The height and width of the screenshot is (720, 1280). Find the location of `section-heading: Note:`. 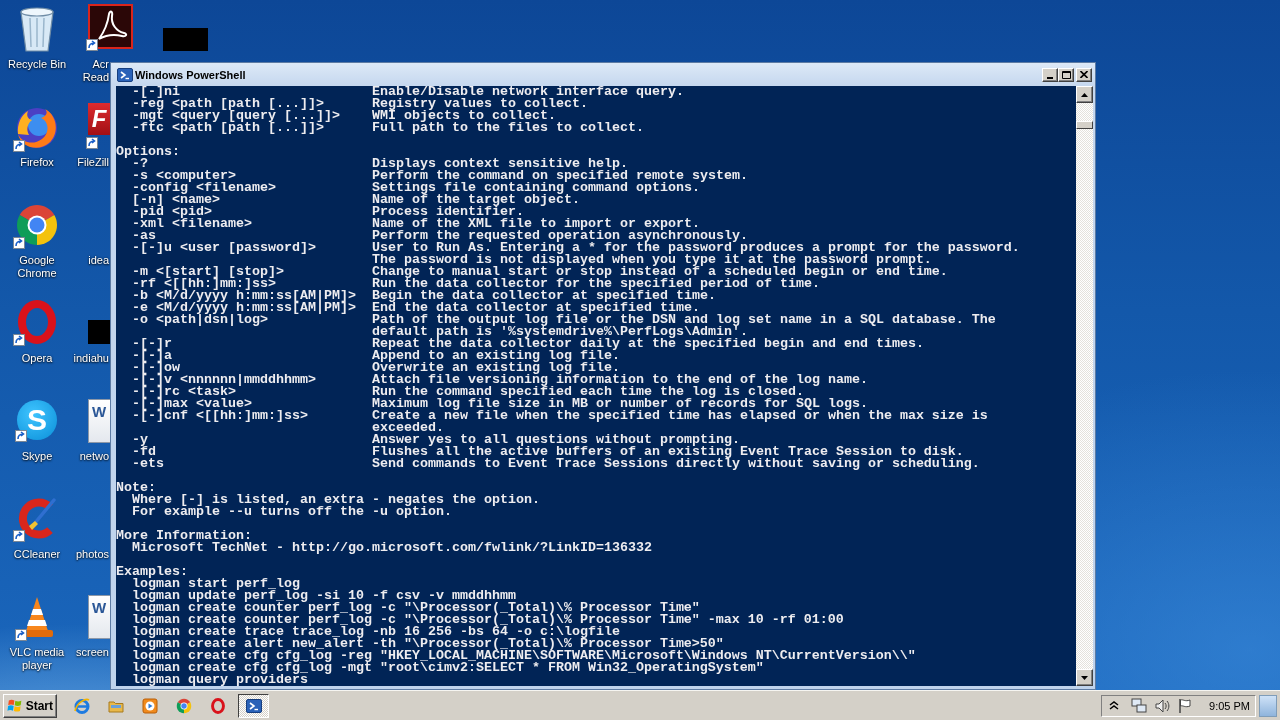

section-heading: Note: is located at coordinates (136, 488).